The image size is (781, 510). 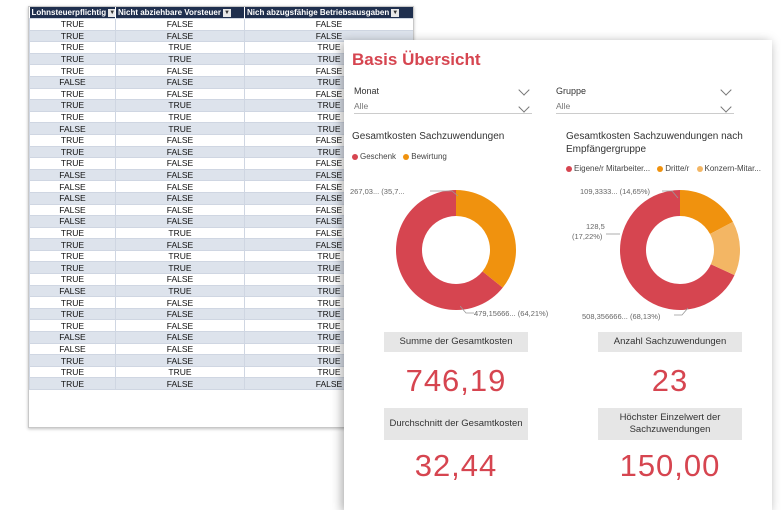 What do you see at coordinates (169, 12) in the screenshot?
I see `column-header-label: Nicht abziehbare Vorsteuer` at bounding box center [169, 12].